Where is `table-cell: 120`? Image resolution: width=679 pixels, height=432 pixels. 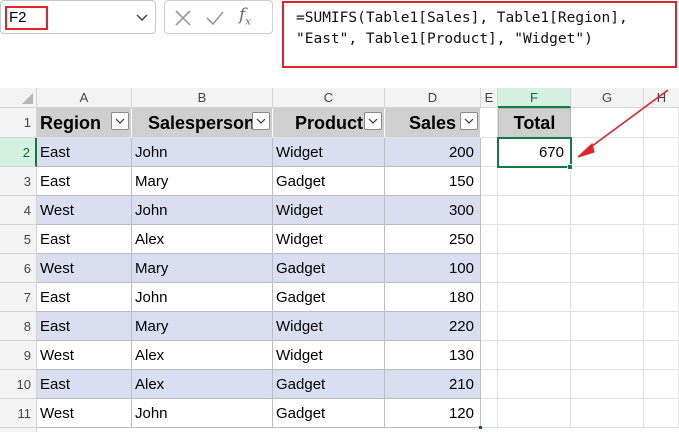
table-cell: 120 is located at coordinates (433, 413).